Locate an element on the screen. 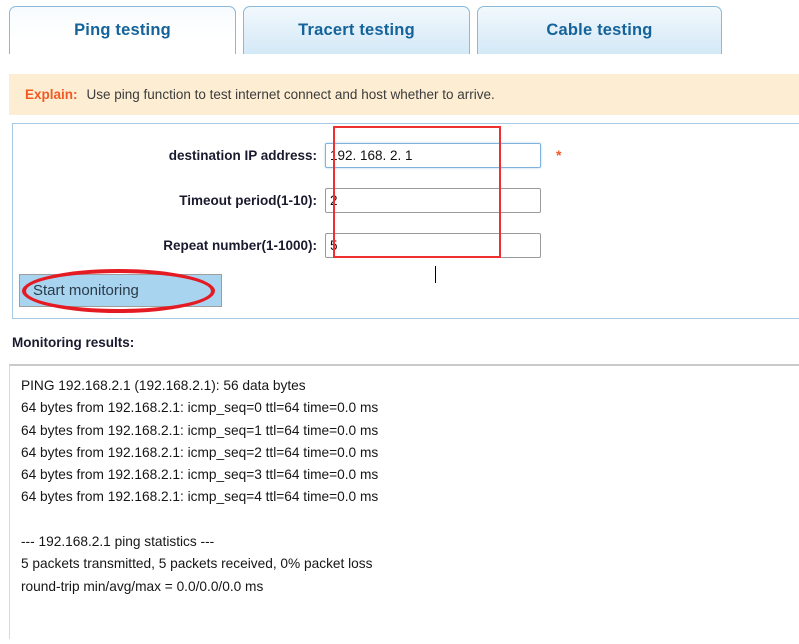  result-line: round-trip min/avg/max = 0.0/0.0/0.0 ms is located at coordinates (142, 586).